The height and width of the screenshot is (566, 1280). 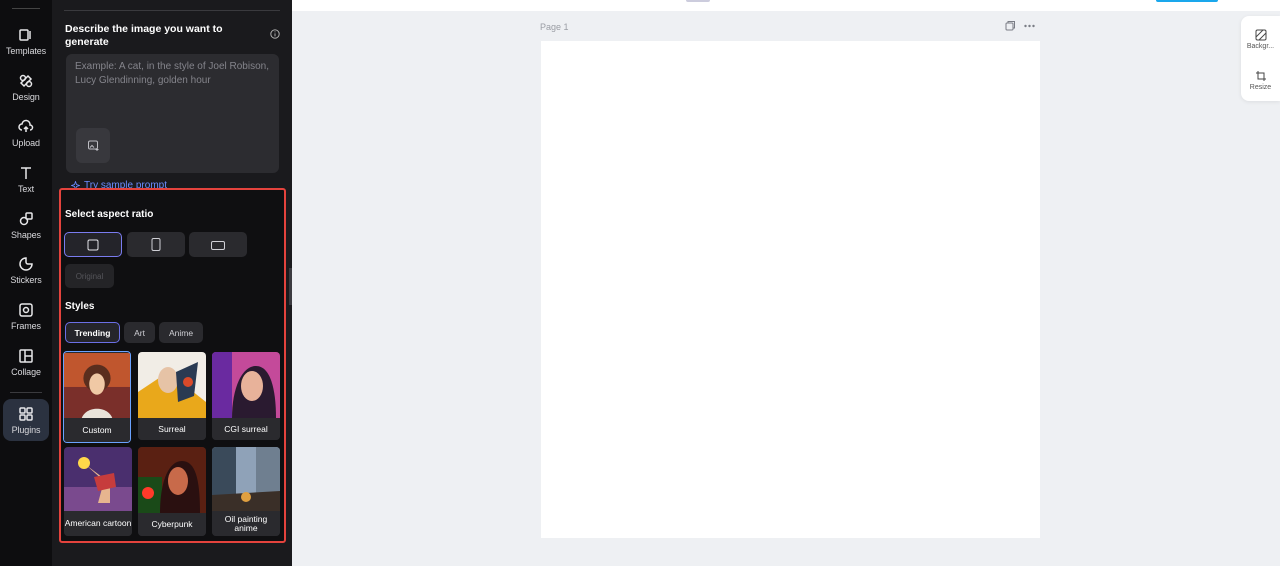 I want to click on square-ratio-icon, so click(x=93, y=244).